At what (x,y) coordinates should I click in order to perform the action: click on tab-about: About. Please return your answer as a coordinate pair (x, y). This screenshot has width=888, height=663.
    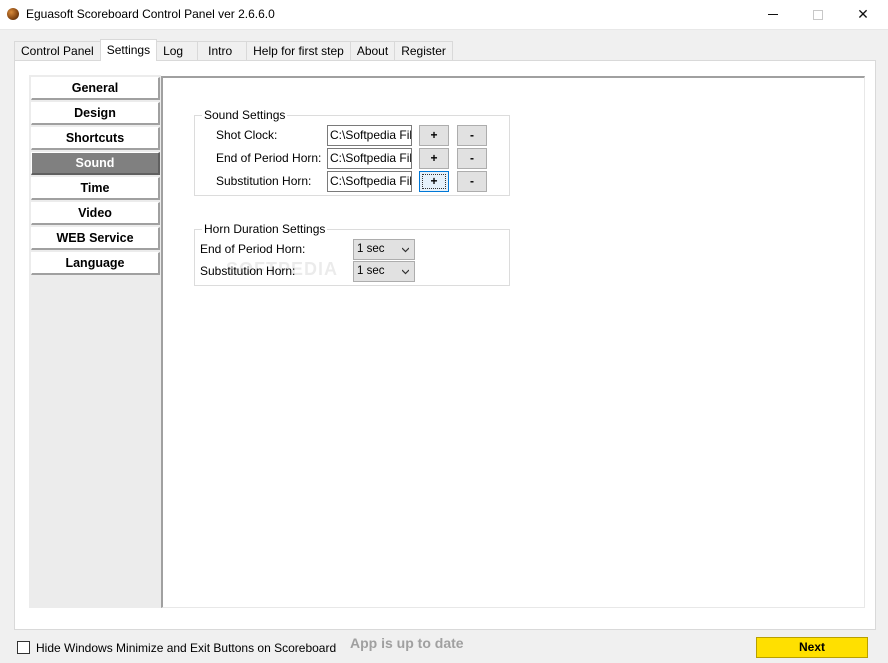
    Looking at the image, I should click on (372, 51).